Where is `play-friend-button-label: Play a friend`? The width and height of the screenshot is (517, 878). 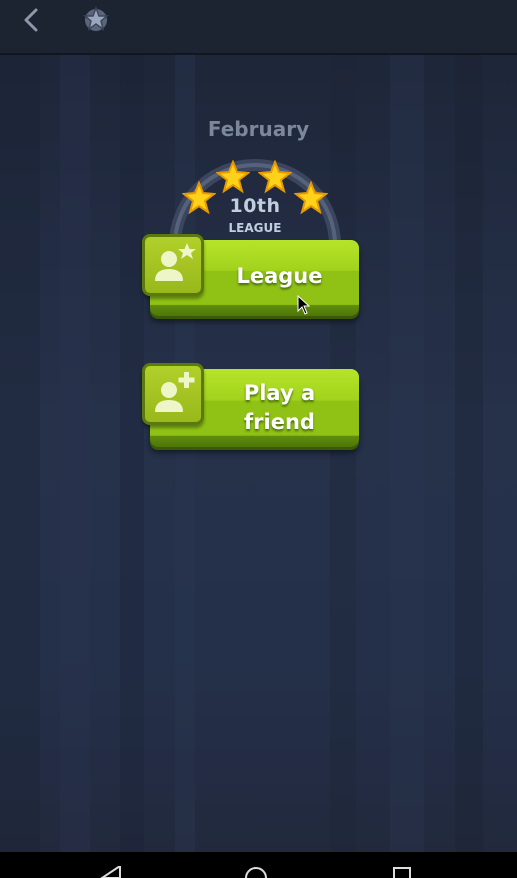
play-friend-button-label: Play a friend is located at coordinates (279, 408).